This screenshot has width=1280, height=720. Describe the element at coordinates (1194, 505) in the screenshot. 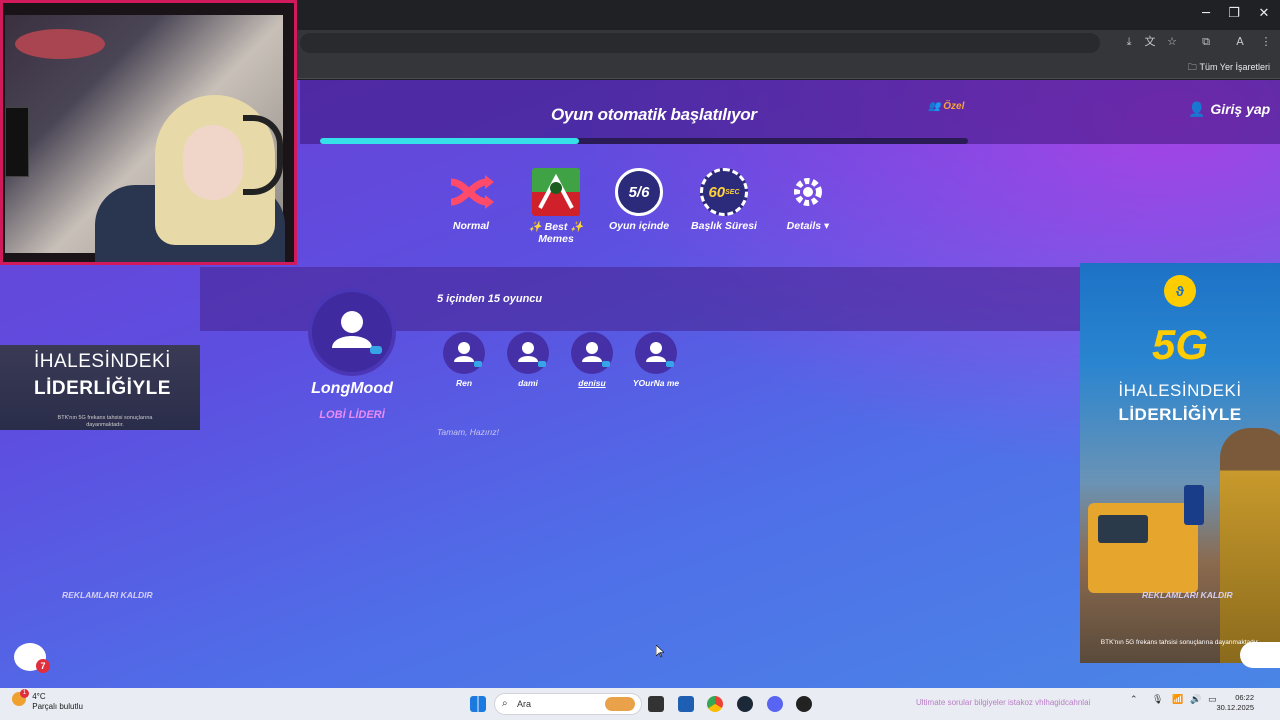

I see `phone-image` at that location.